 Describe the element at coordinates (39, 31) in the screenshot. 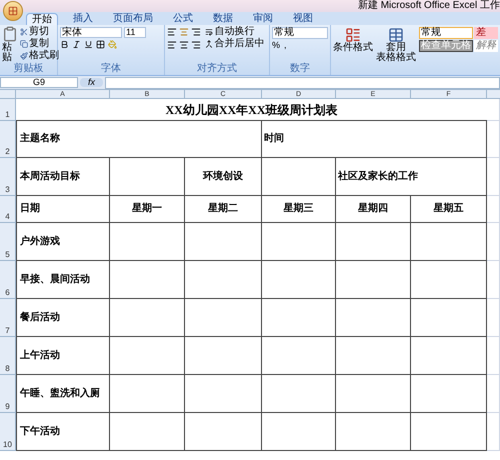

I see `clipboard-button: 剪切` at that location.